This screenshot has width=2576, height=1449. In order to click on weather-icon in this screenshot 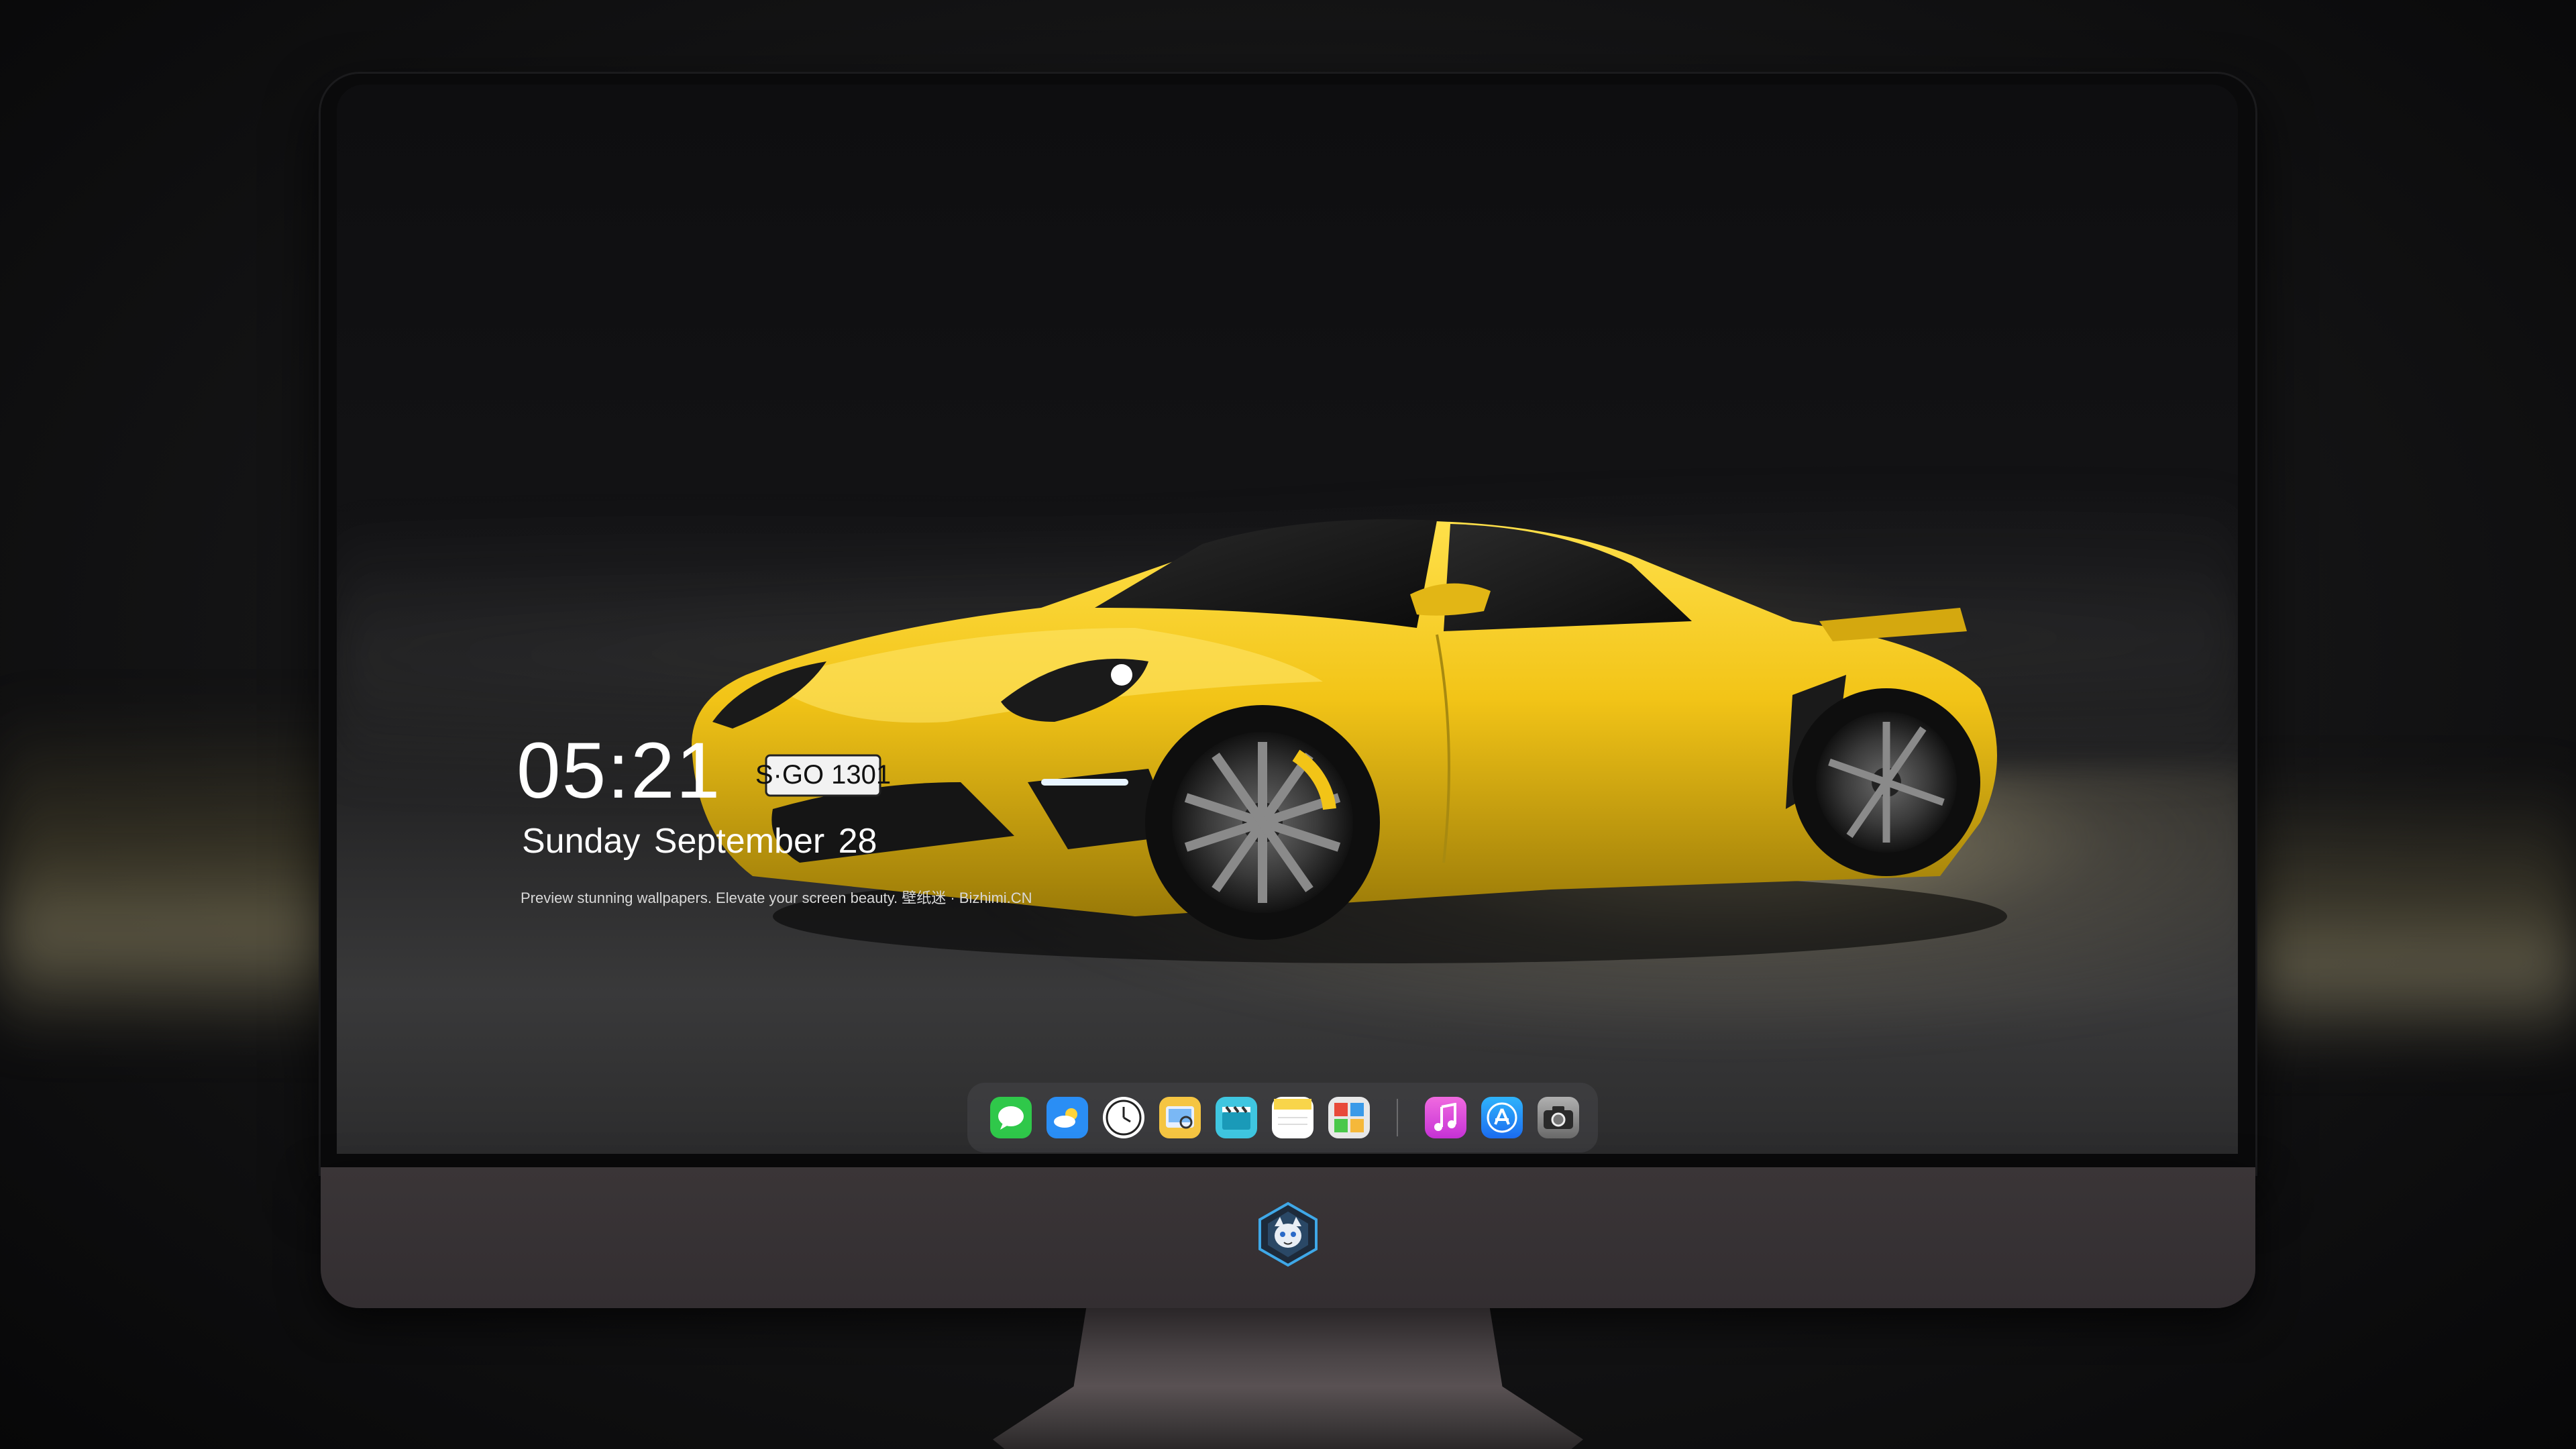, I will do `click(1067, 1117)`.